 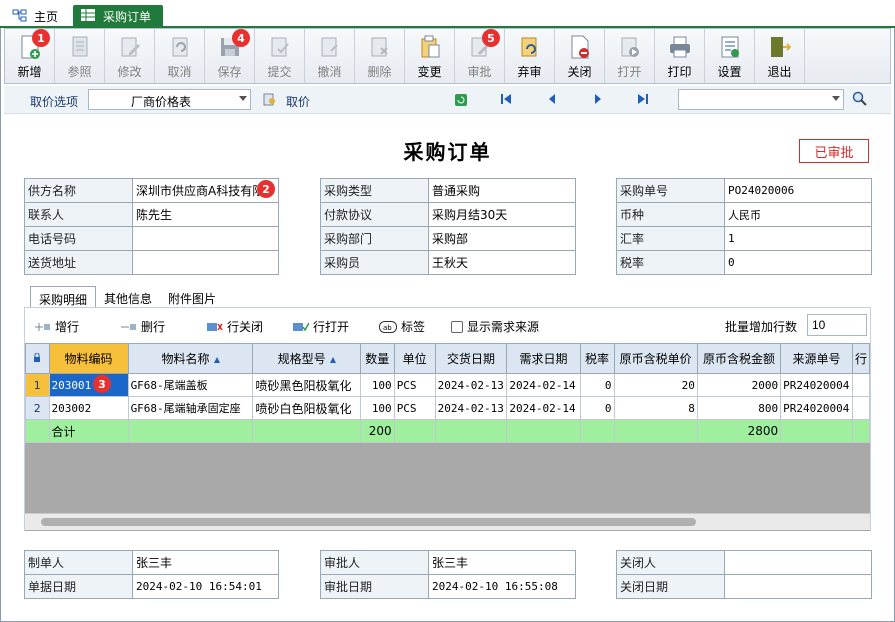 What do you see at coordinates (461, 100) in the screenshot?
I see `refresh-icon` at bounding box center [461, 100].